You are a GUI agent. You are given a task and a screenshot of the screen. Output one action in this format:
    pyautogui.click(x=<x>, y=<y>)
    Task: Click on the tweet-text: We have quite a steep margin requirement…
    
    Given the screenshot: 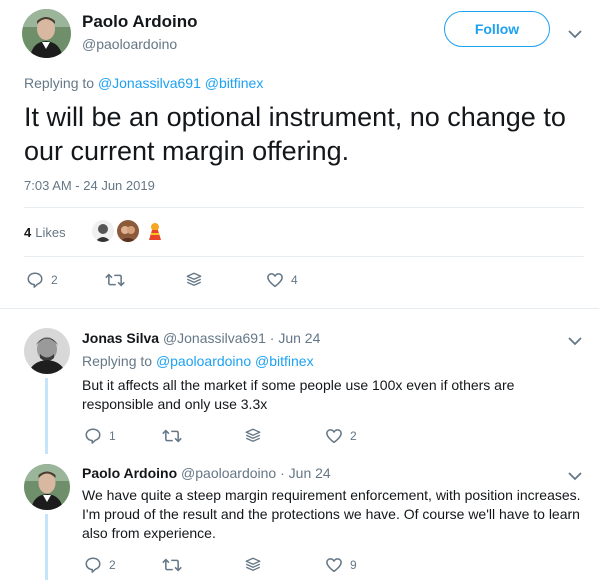 What is the action you would take?
    pyautogui.click(x=331, y=514)
    